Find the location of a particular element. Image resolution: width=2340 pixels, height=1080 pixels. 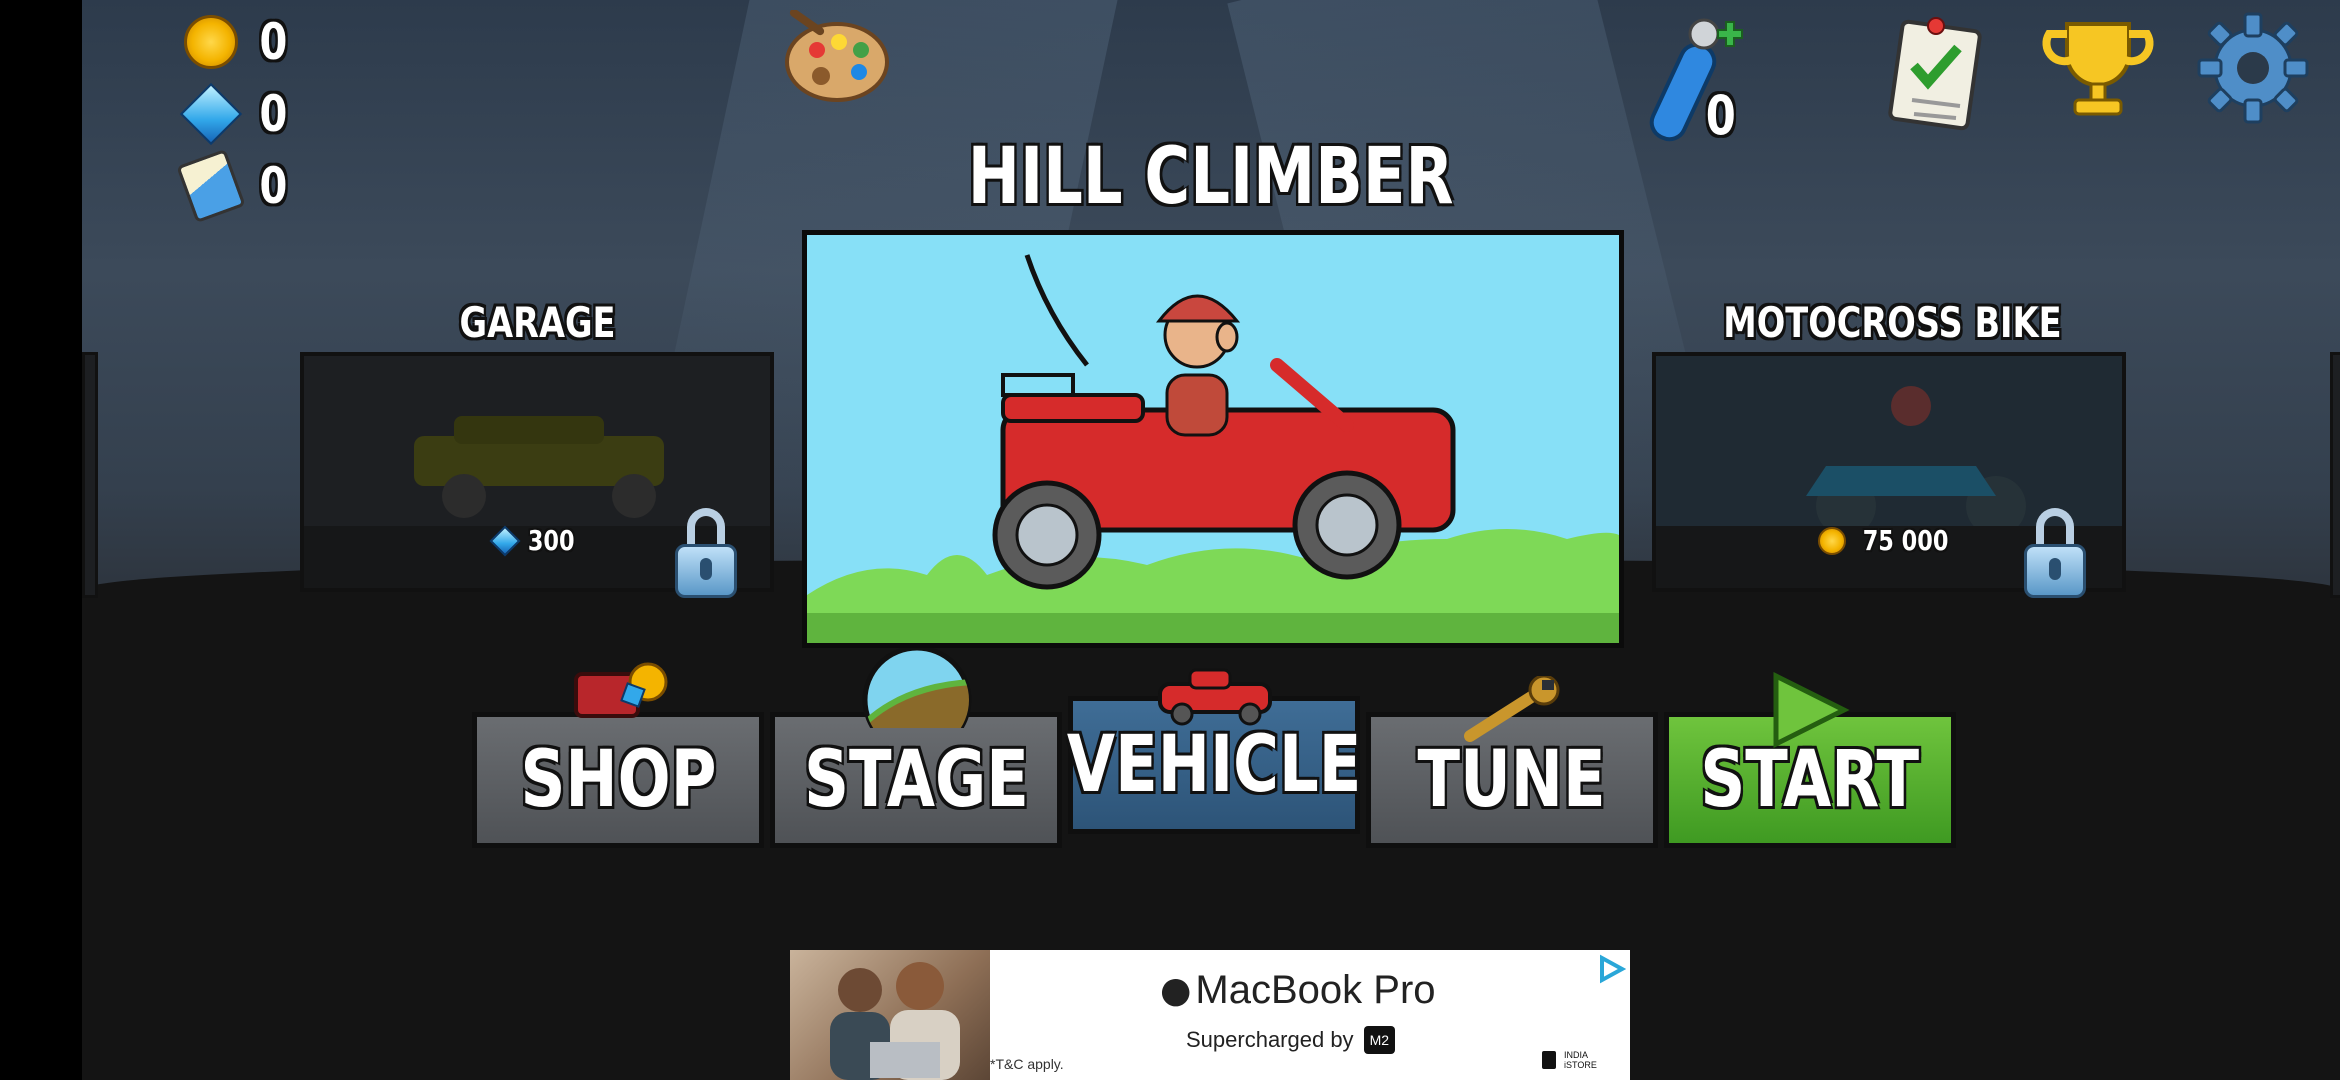

left-vehicle-title-wrap: GARAGE is located at coordinates (537, 322).